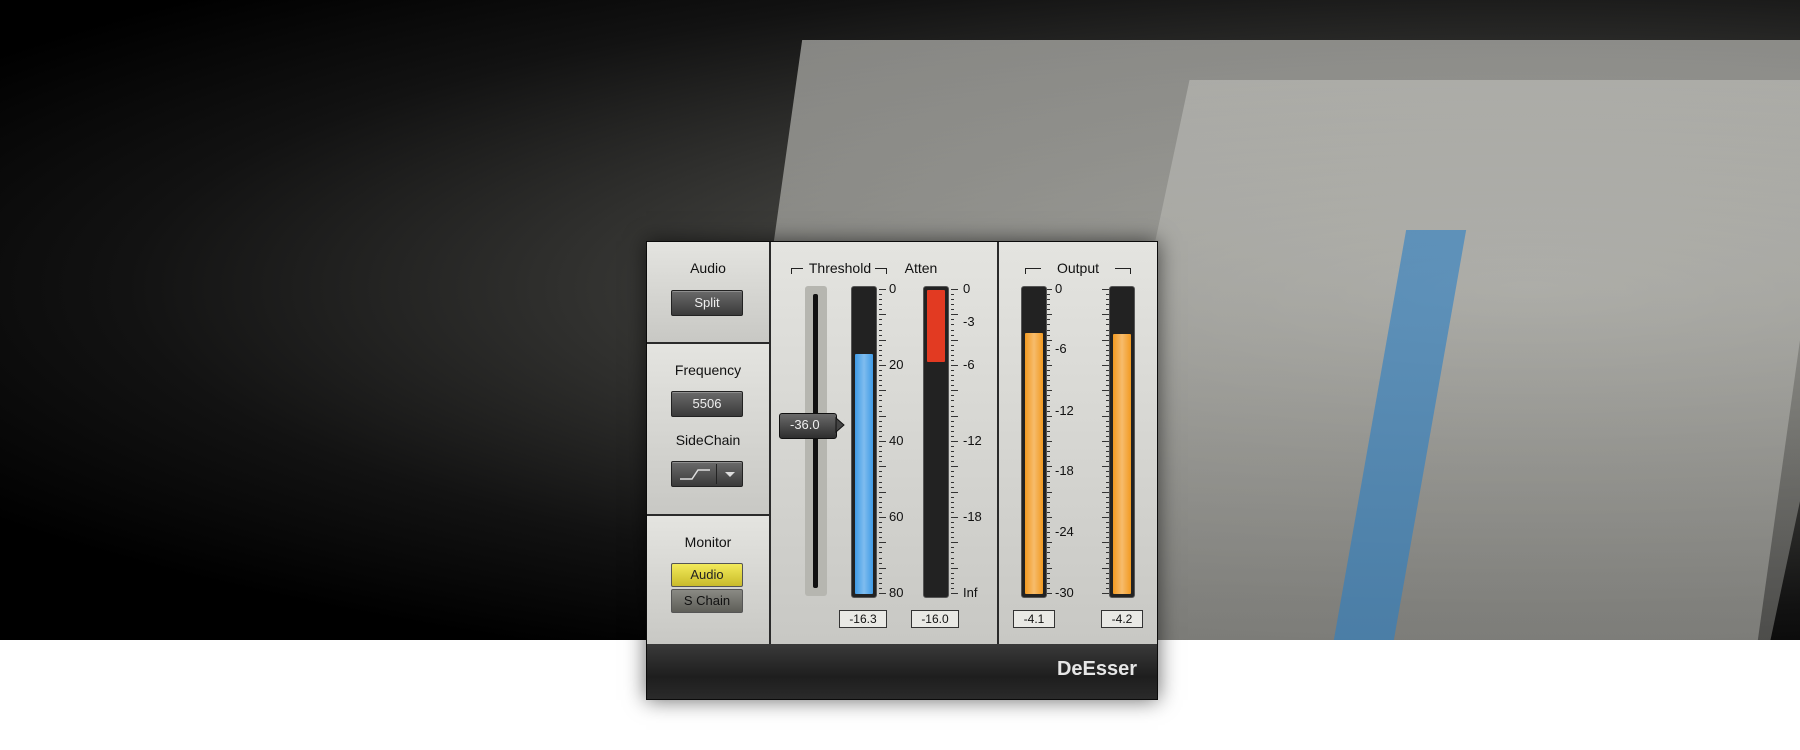 This screenshot has width=1800, height=750. I want to click on atten-scale: 0 -3 -6 -12 -18 Inf, so click(973, 440).